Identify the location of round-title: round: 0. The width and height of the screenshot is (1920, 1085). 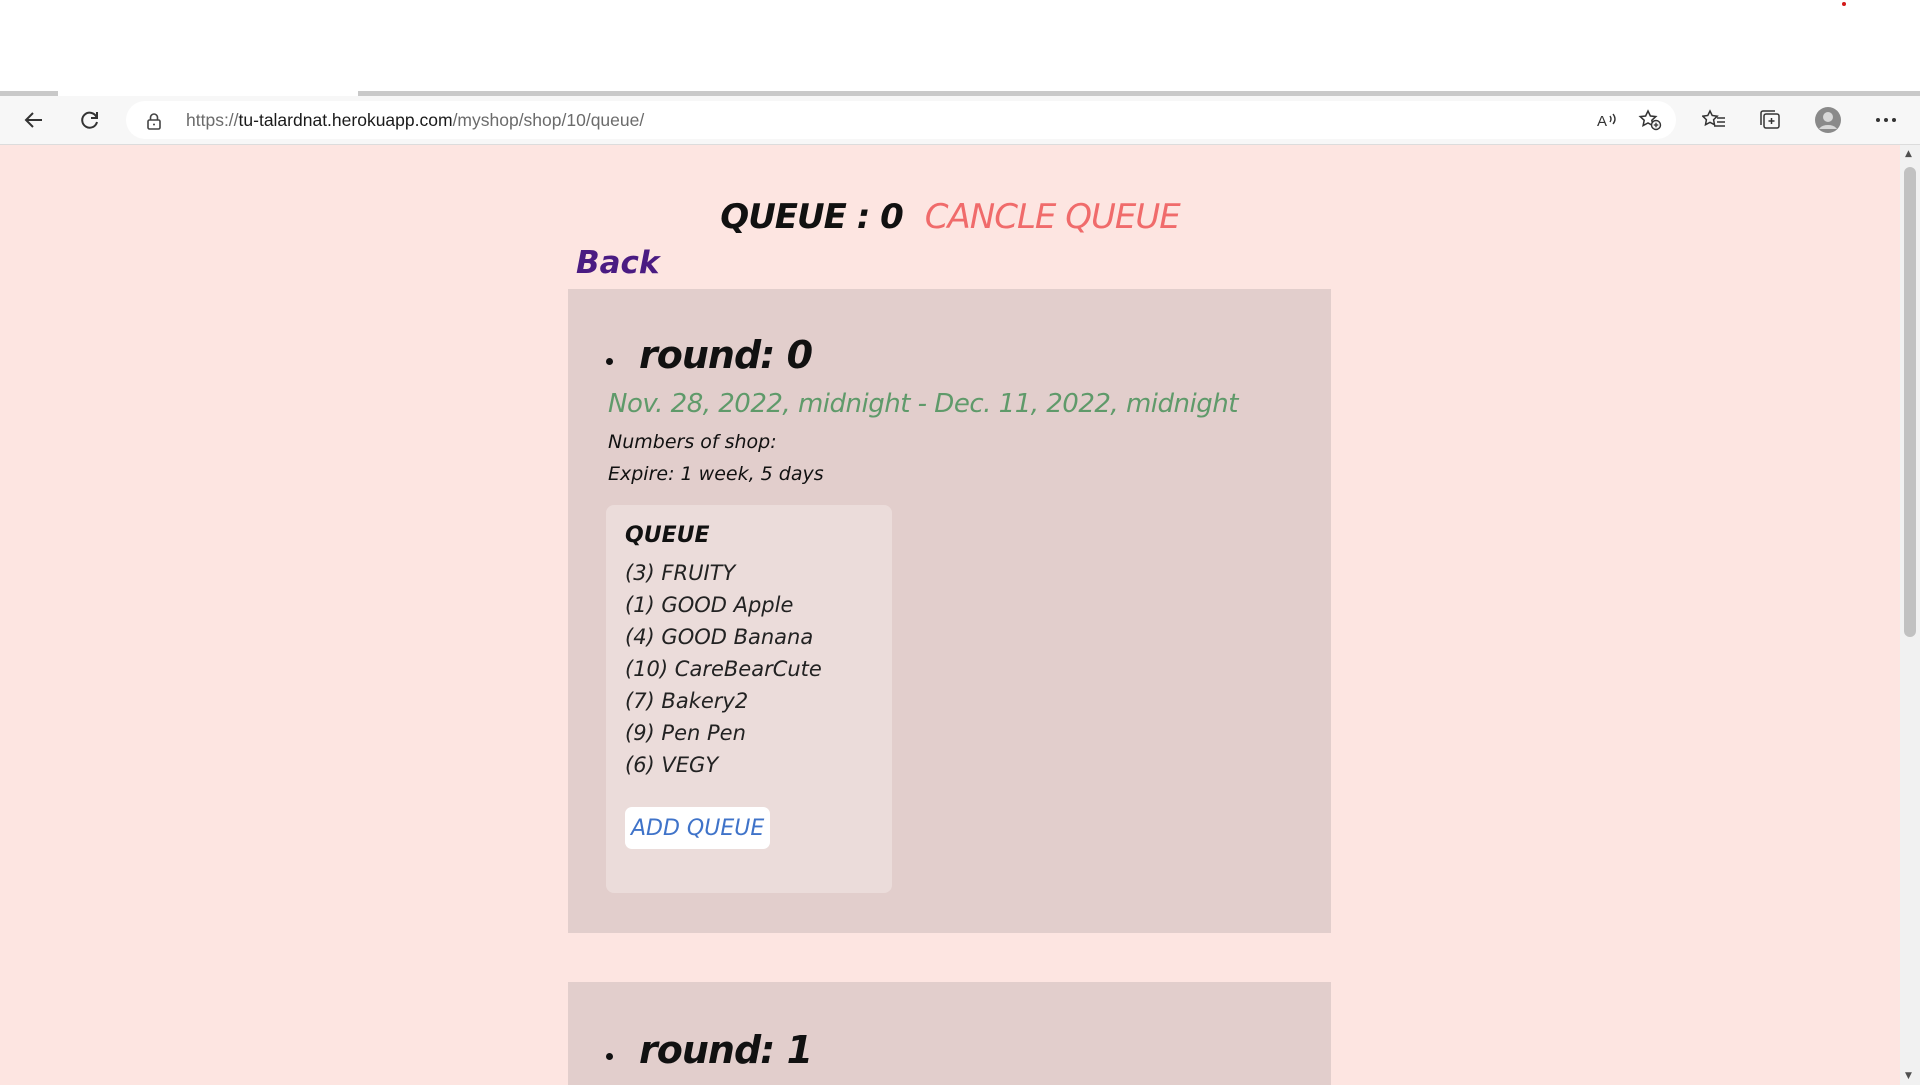
(709, 355).